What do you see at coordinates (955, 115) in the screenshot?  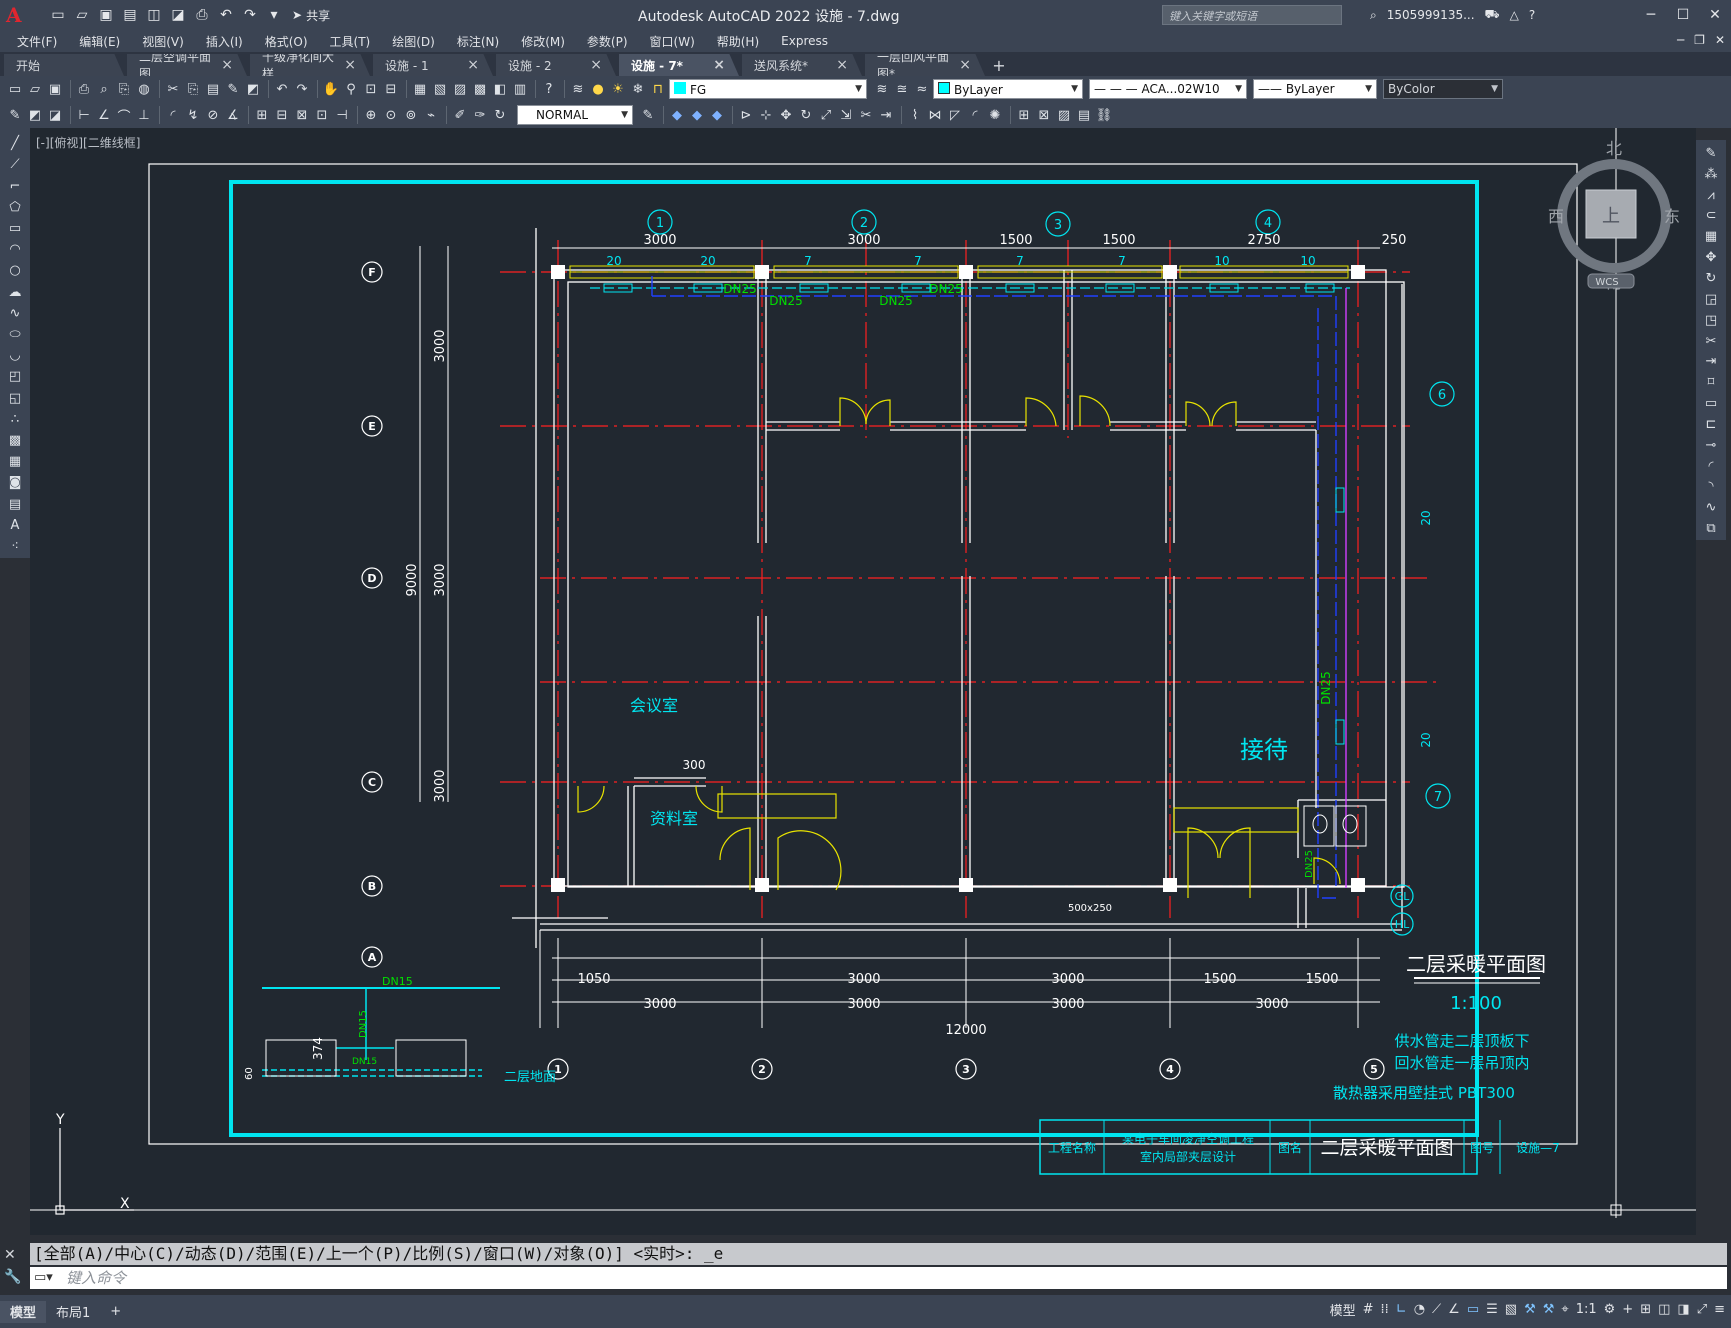 I see `chamfer-icon: ◸` at bounding box center [955, 115].